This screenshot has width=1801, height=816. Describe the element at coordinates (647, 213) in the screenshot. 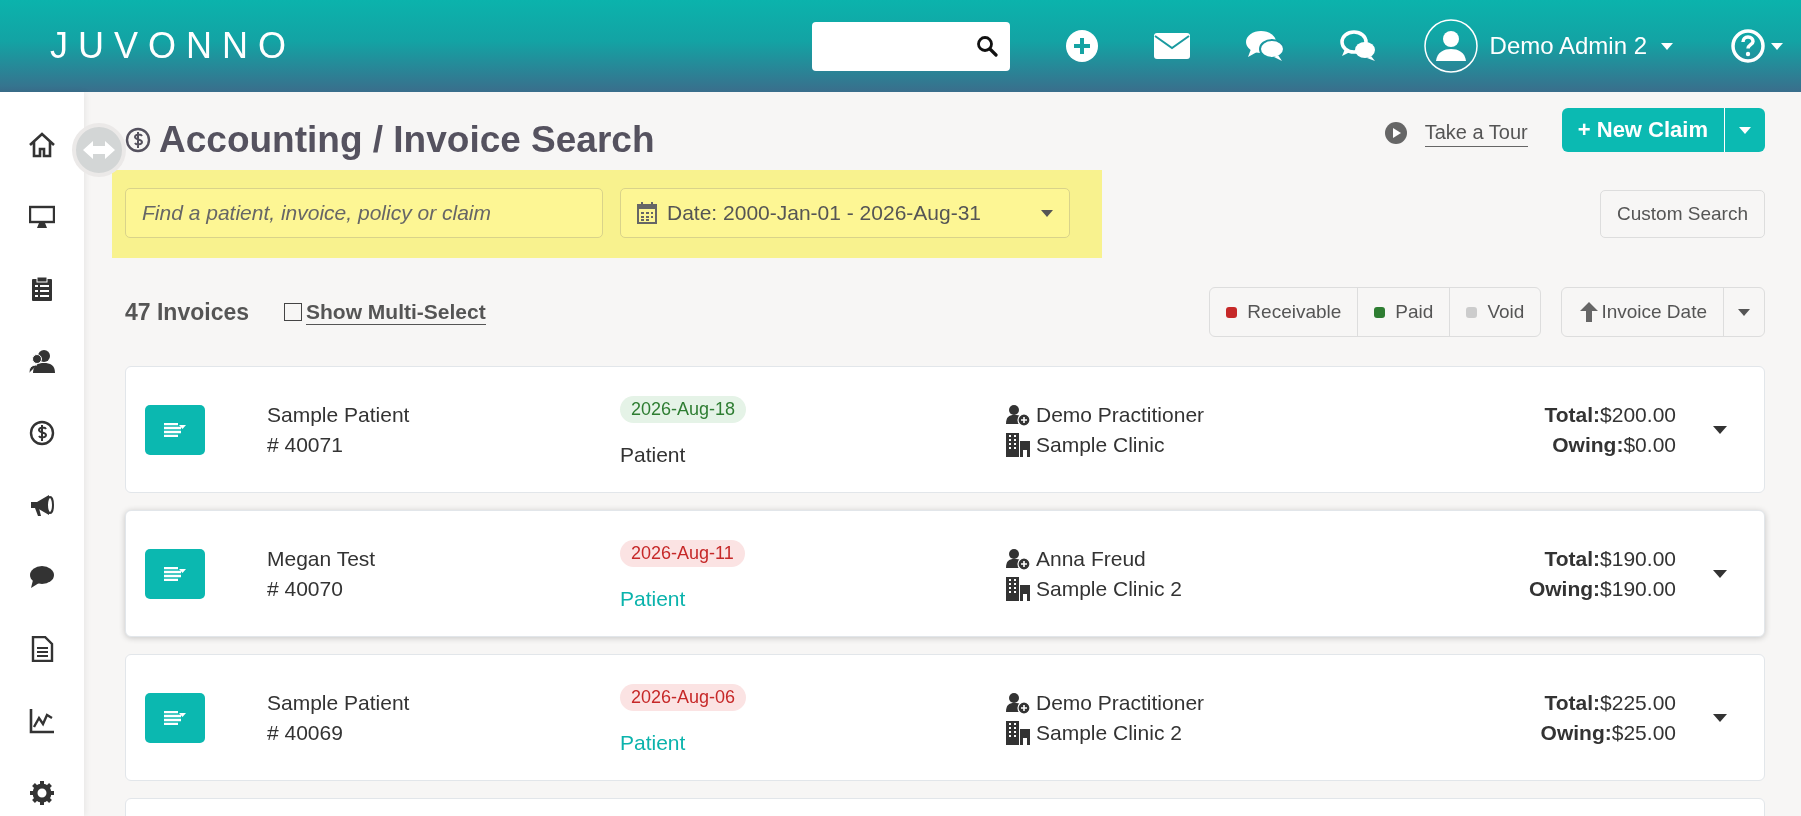

I see `calendar-icon` at that location.